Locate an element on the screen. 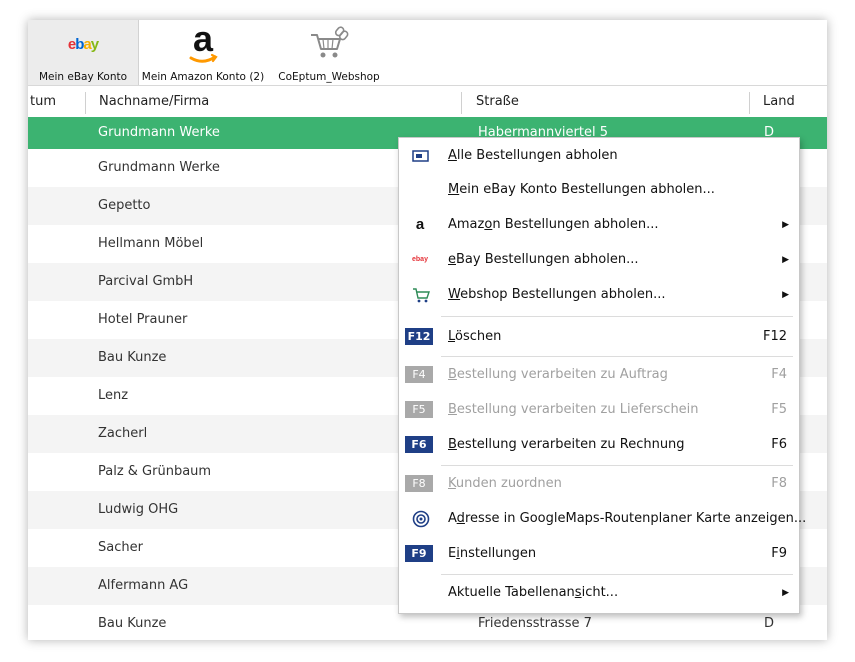 This screenshot has width=855, height=662. menu-item-label: Bestellung verarbeiten zu Lieferschein is located at coordinates (573, 409).